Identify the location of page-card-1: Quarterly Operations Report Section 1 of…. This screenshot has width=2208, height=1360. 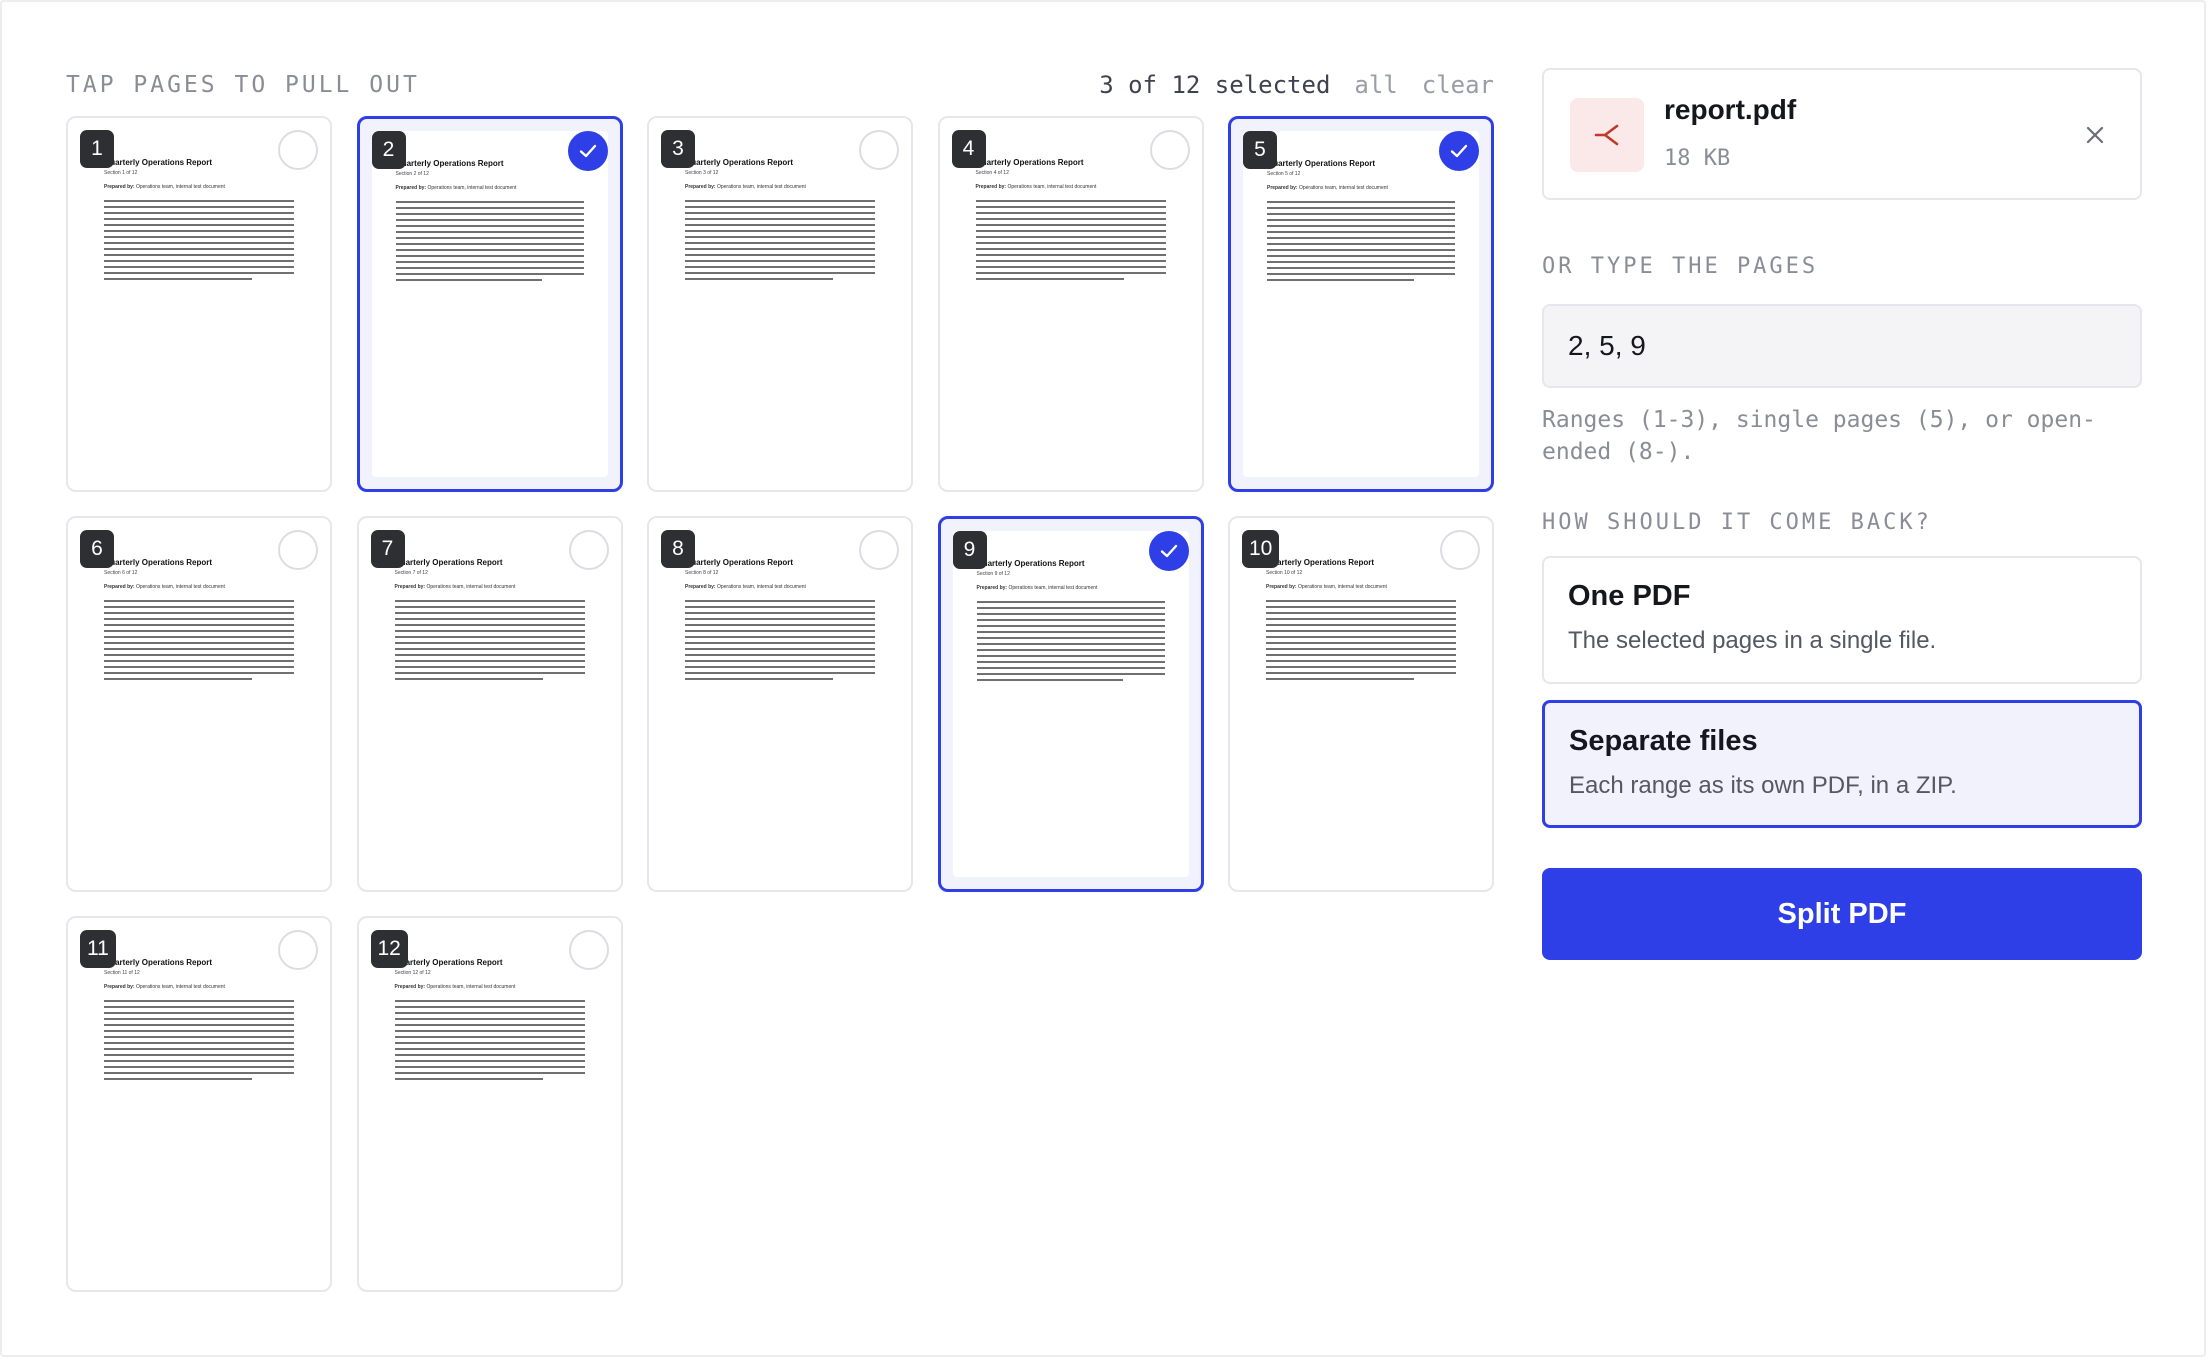
(199, 304).